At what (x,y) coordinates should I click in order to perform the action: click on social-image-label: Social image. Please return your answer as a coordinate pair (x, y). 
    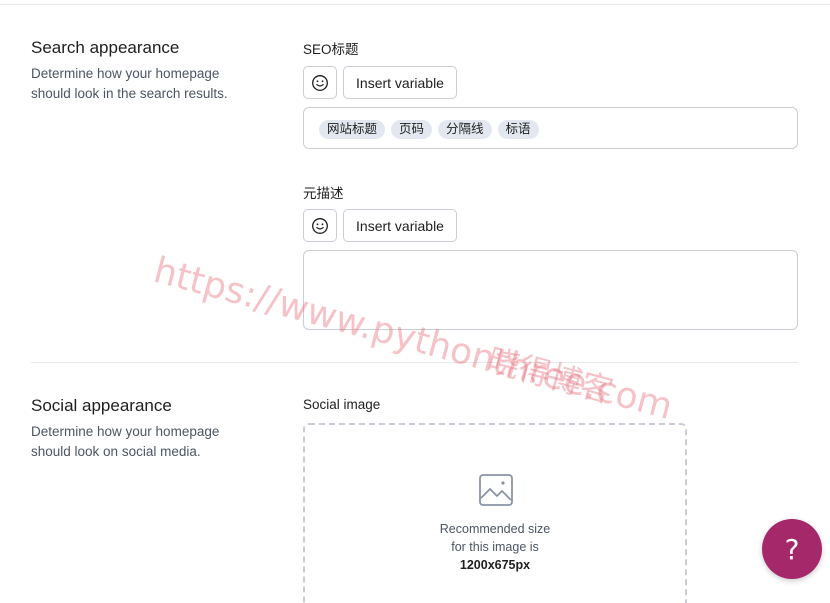
    Looking at the image, I should click on (342, 404).